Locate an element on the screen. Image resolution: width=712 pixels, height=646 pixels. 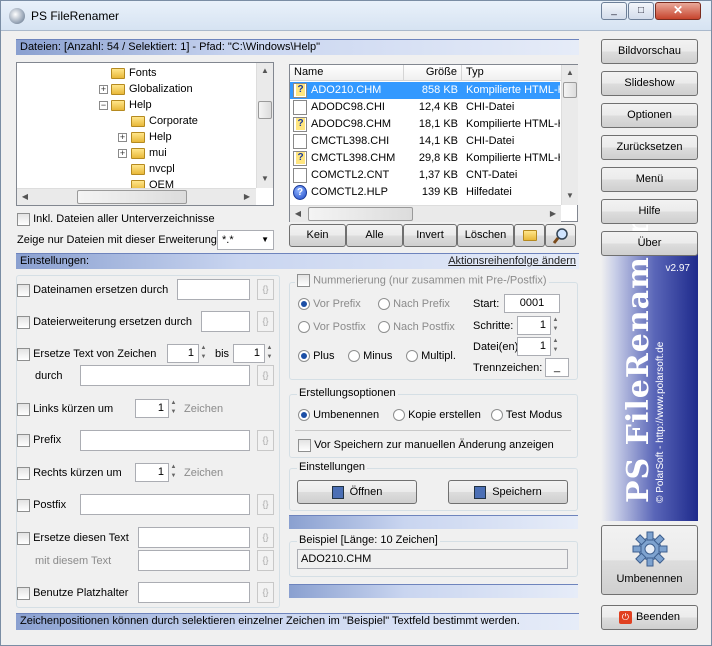
postfix-option: Postfix is located at coordinates (41, 505).